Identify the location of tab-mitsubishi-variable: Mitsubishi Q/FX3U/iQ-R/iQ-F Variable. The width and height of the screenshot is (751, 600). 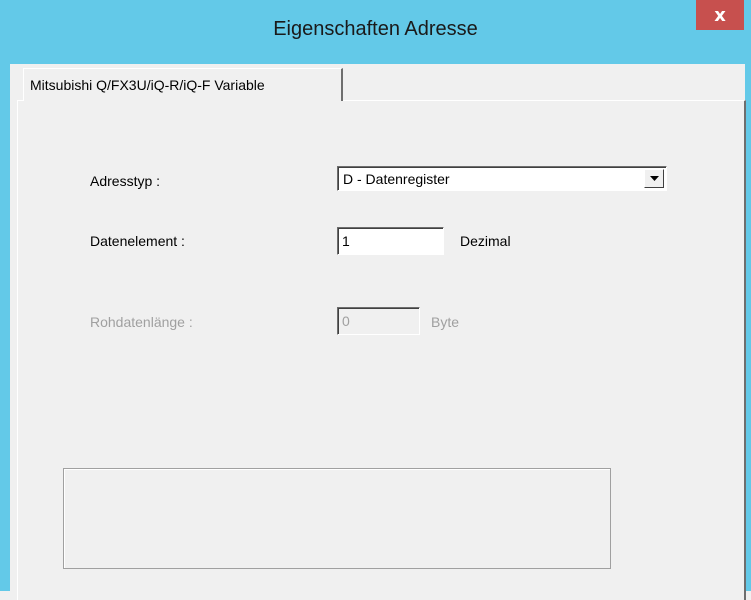
(183, 84).